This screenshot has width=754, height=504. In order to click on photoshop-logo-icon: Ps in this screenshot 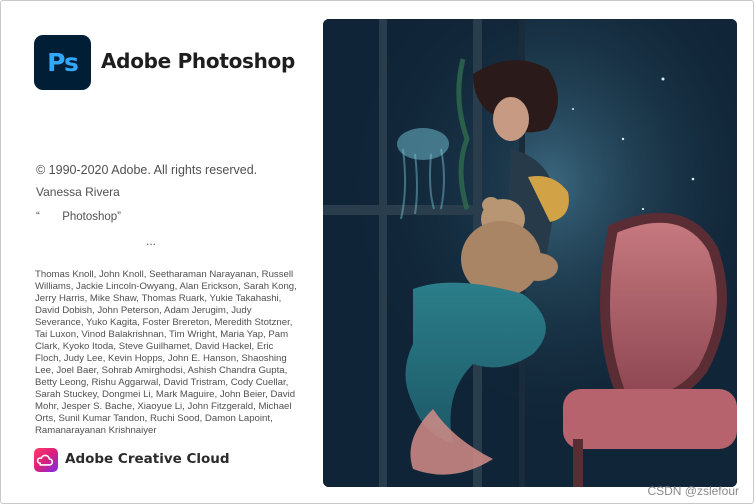, I will do `click(62, 62)`.